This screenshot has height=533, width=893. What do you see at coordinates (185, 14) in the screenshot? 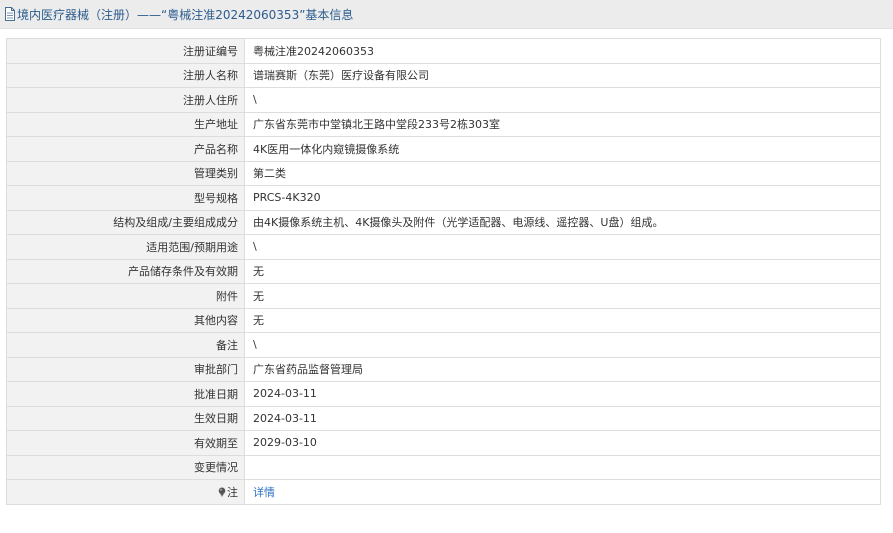
I see `page-title: 境内医疗器械（注册）——“粤械注准20242060353”基本信息` at bounding box center [185, 14].